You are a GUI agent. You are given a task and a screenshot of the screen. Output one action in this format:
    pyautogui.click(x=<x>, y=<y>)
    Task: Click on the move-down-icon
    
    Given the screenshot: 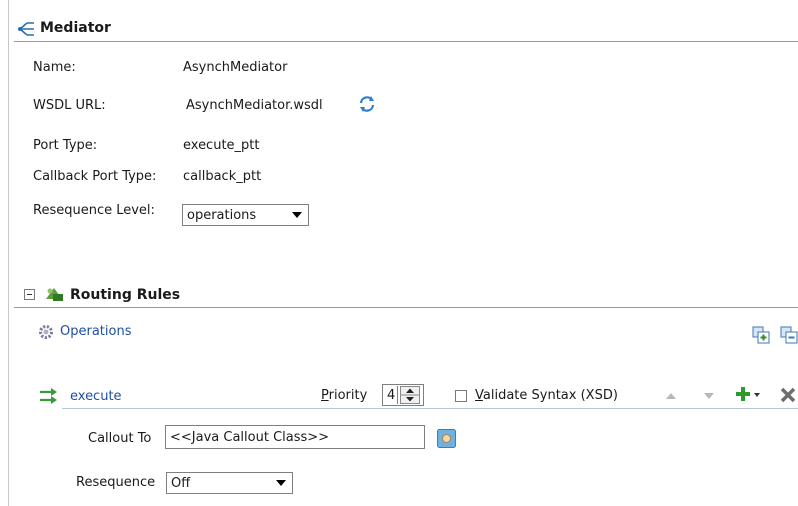 What is the action you would take?
    pyautogui.click(x=709, y=396)
    